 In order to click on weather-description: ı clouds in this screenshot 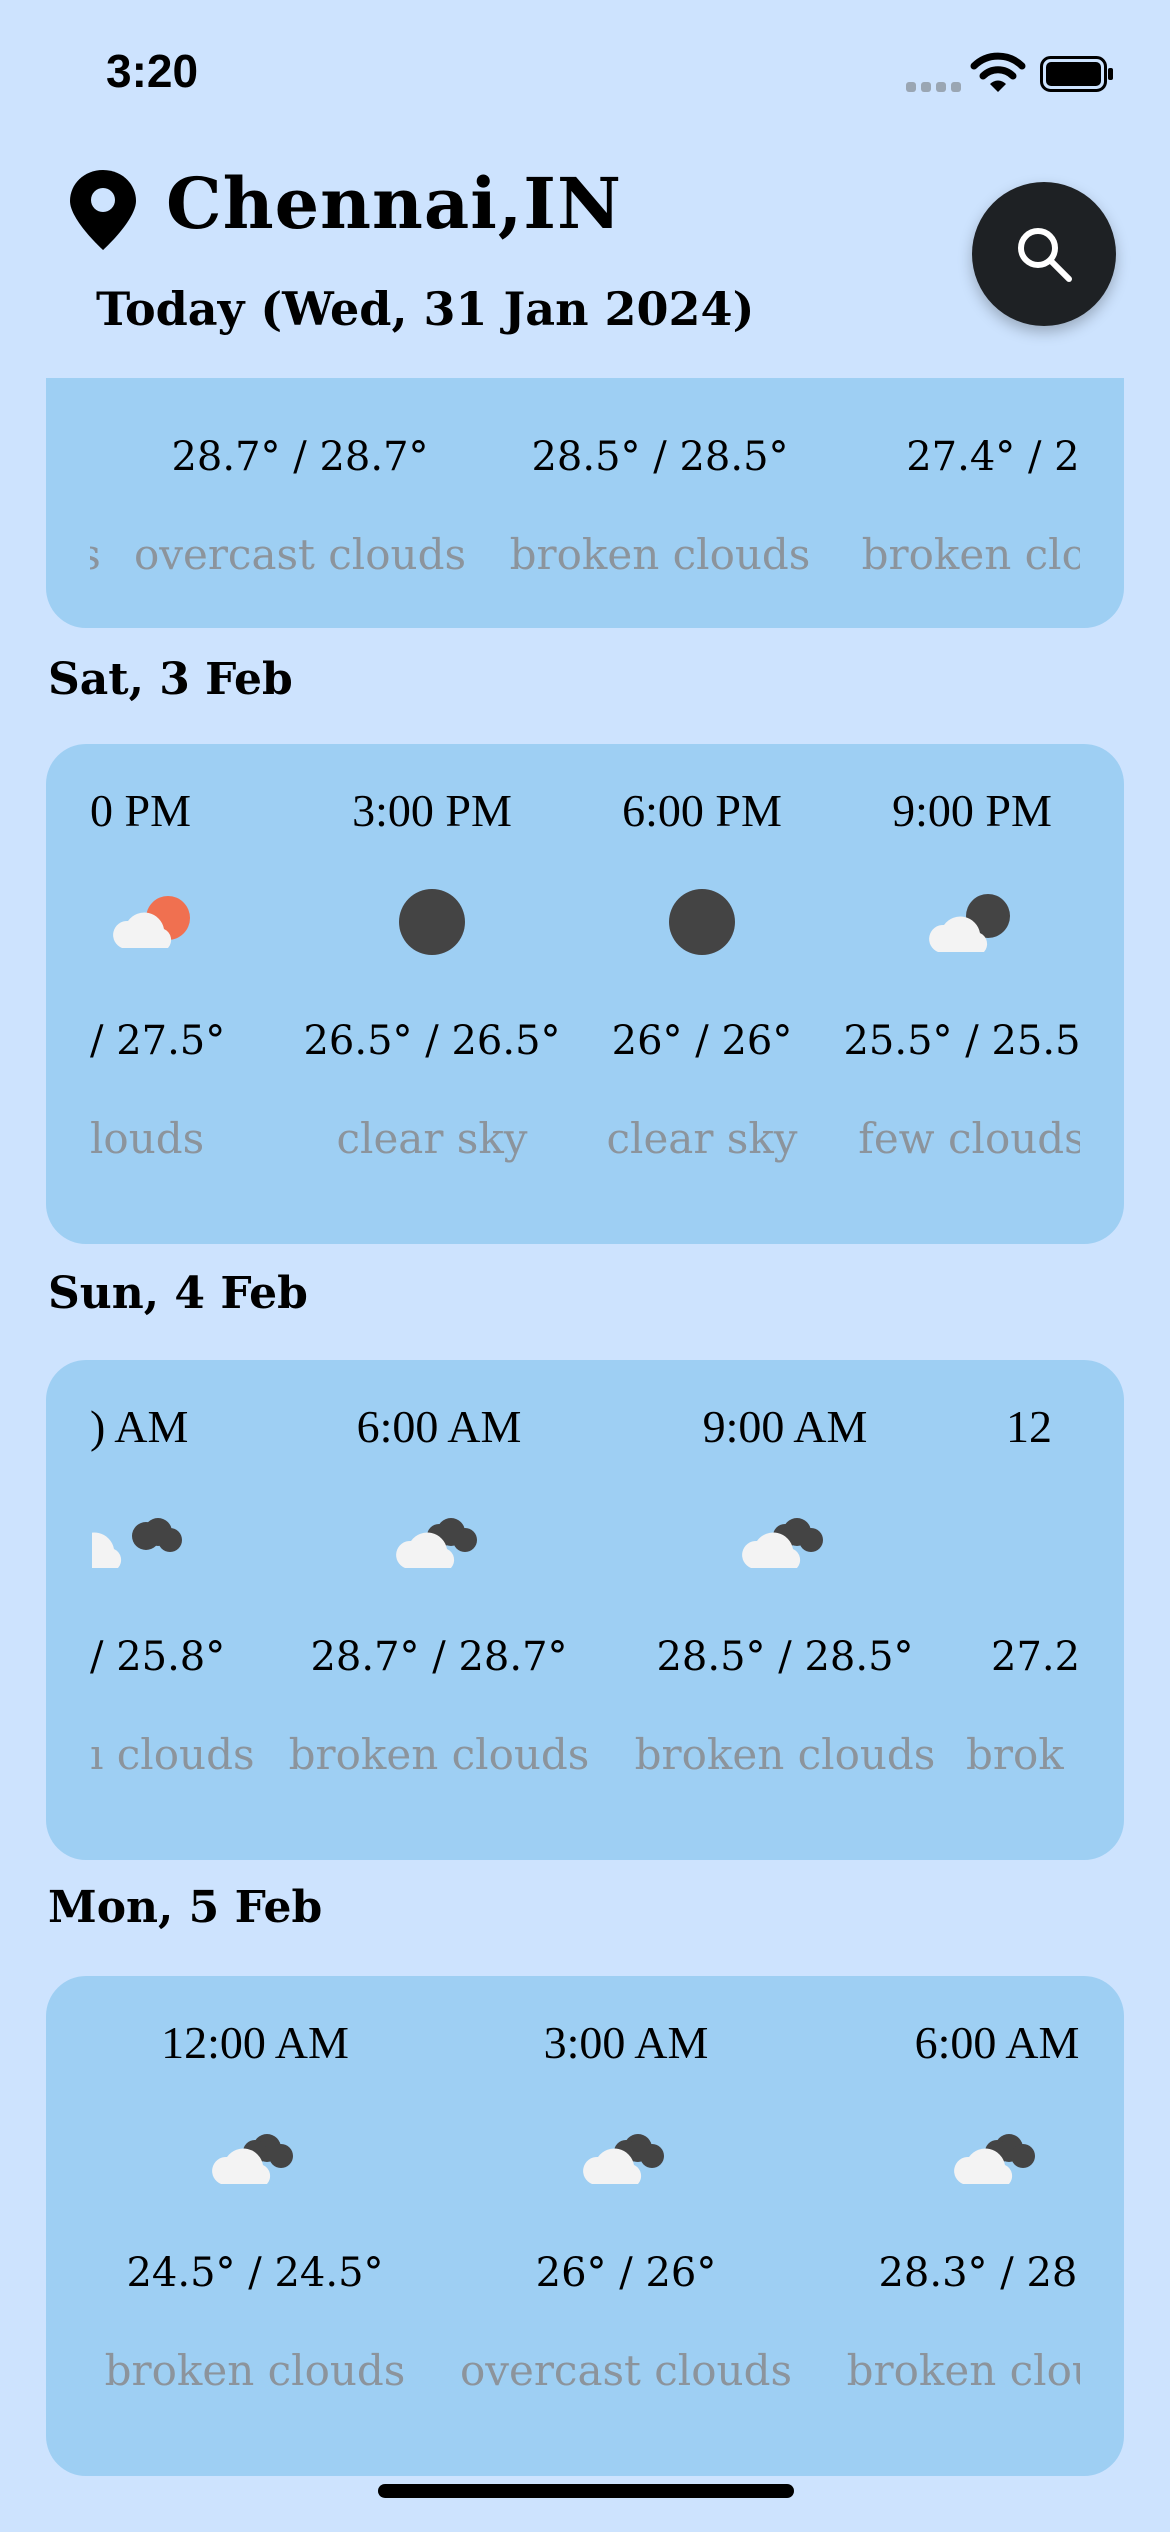, I will do `click(172, 1754)`.